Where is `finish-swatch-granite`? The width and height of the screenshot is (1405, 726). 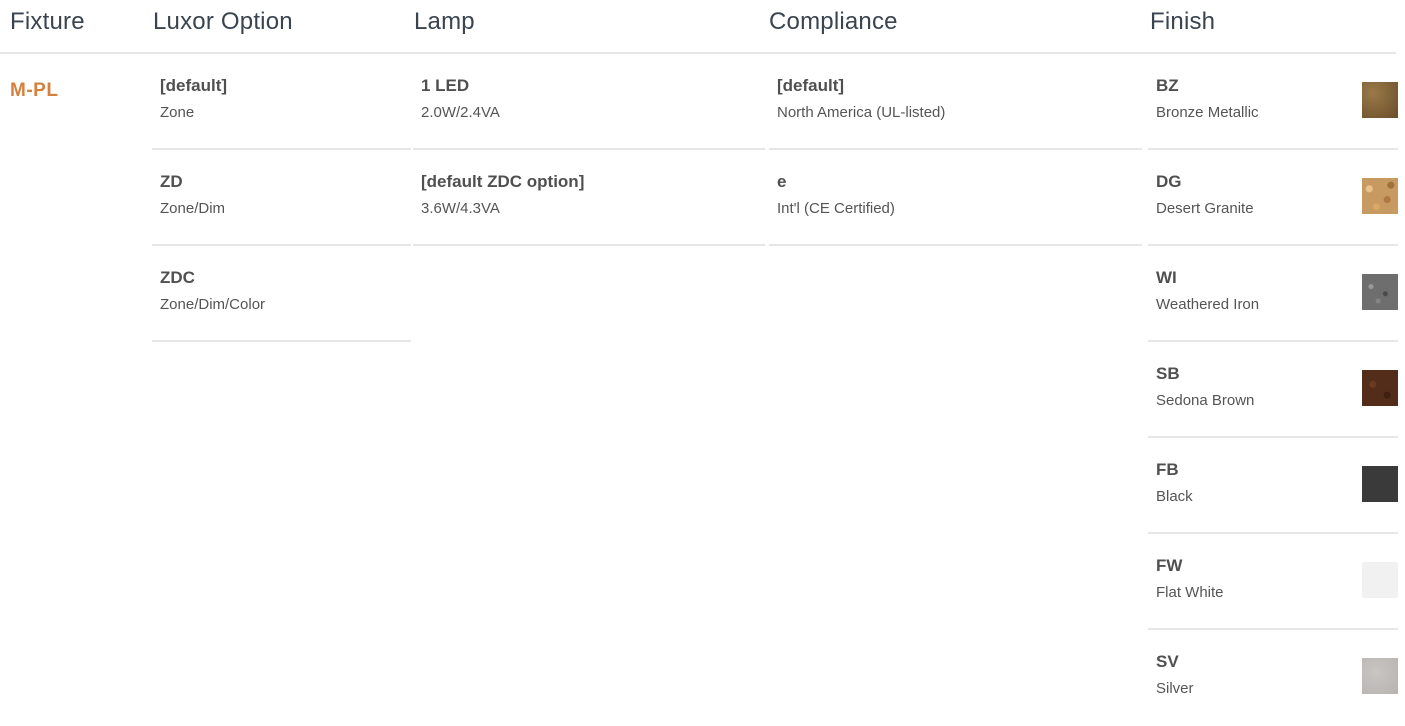 finish-swatch-granite is located at coordinates (1380, 196).